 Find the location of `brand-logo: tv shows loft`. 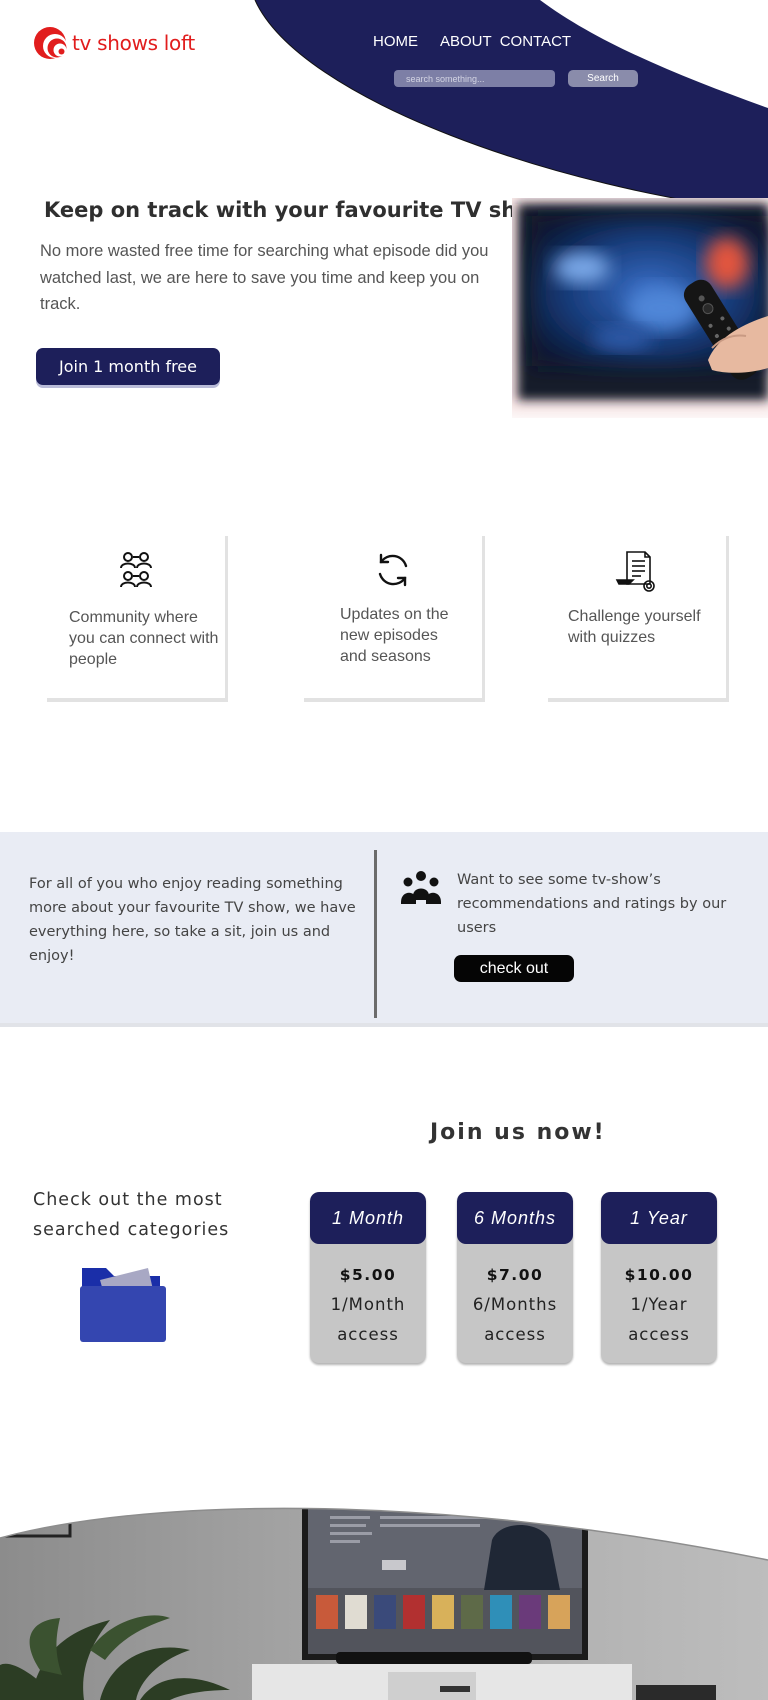

brand-logo: tv shows loft is located at coordinates (114, 43).